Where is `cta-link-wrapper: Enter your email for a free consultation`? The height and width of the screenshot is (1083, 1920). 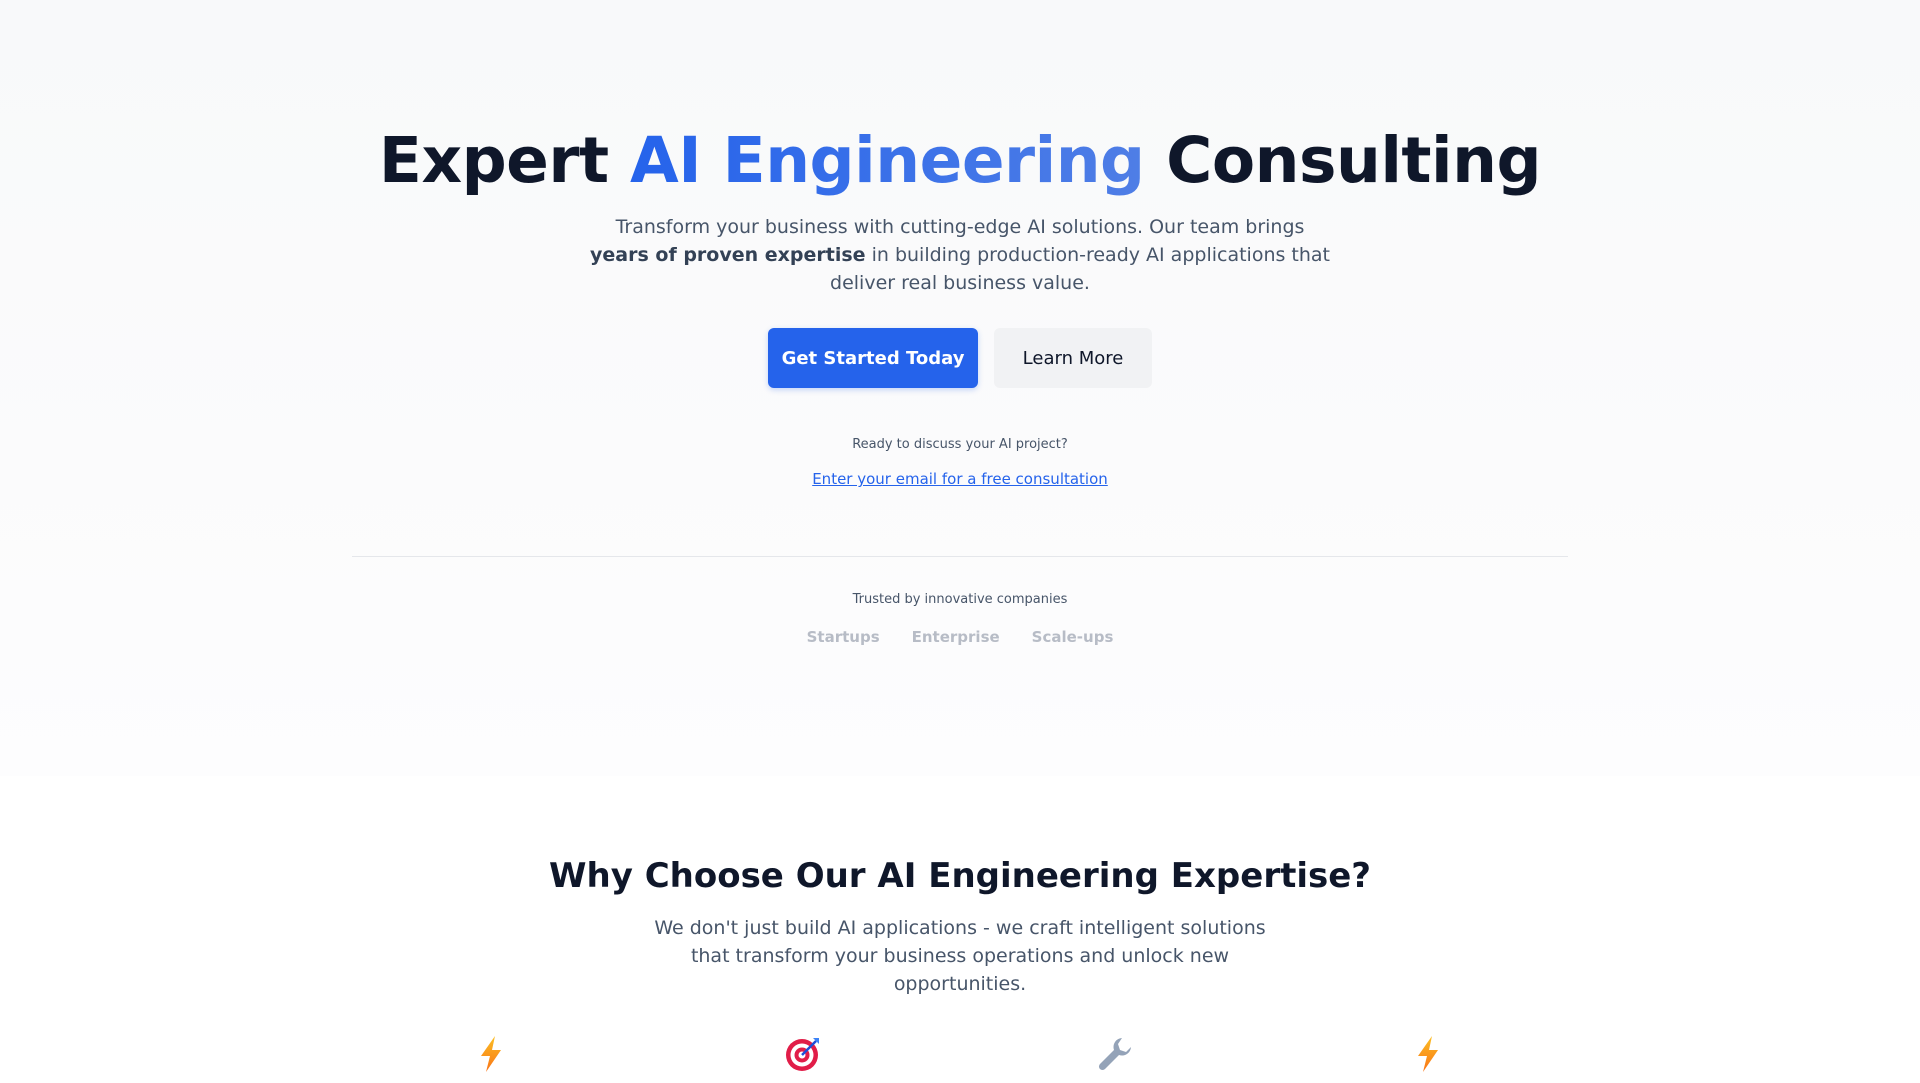 cta-link-wrapper: Enter your email for a free consultation is located at coordinates (960, 479).